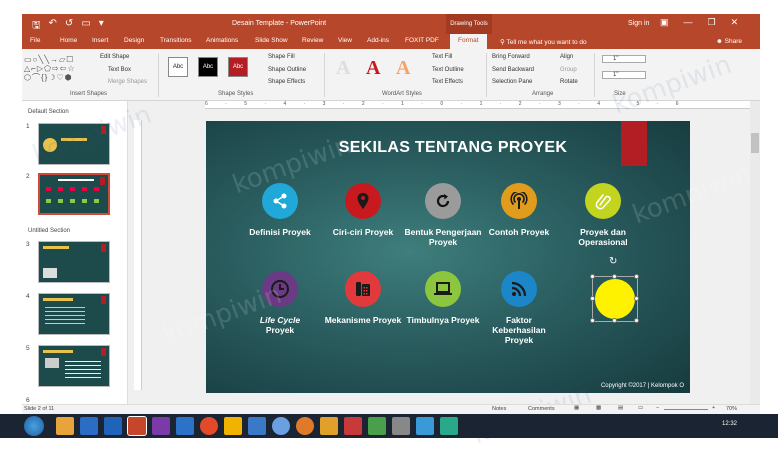 This screenshot has height=450, width=778. Describe the element at coordinates (729, 41) in the screenshot. I see `share-button: ☻ Share` at that location.